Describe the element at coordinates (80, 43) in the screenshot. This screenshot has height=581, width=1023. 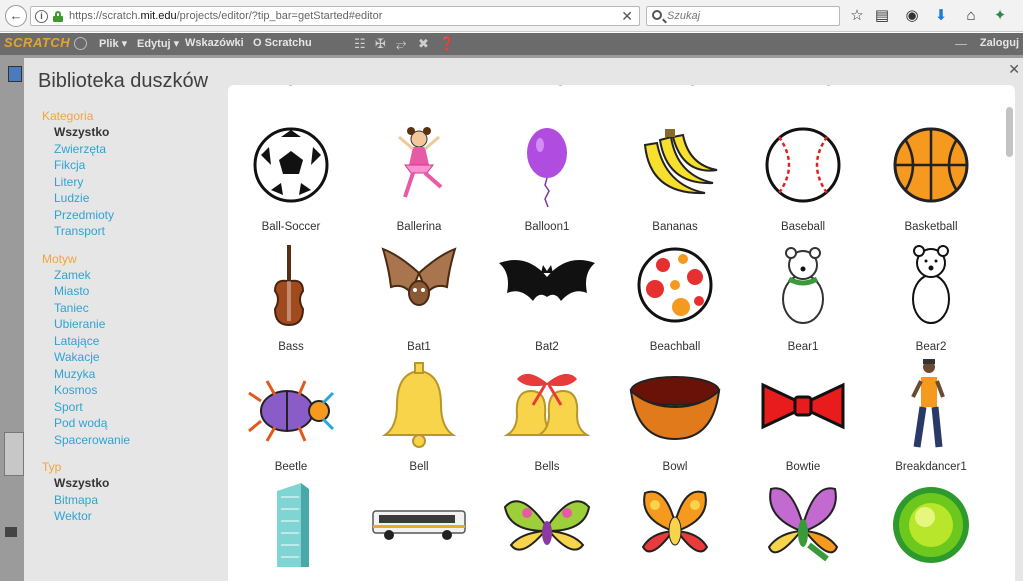
I see `language-globe-icon` at that location.